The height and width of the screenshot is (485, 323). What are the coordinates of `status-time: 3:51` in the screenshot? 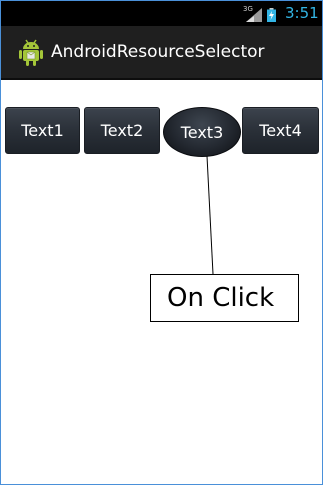 It's located at (302, 13).